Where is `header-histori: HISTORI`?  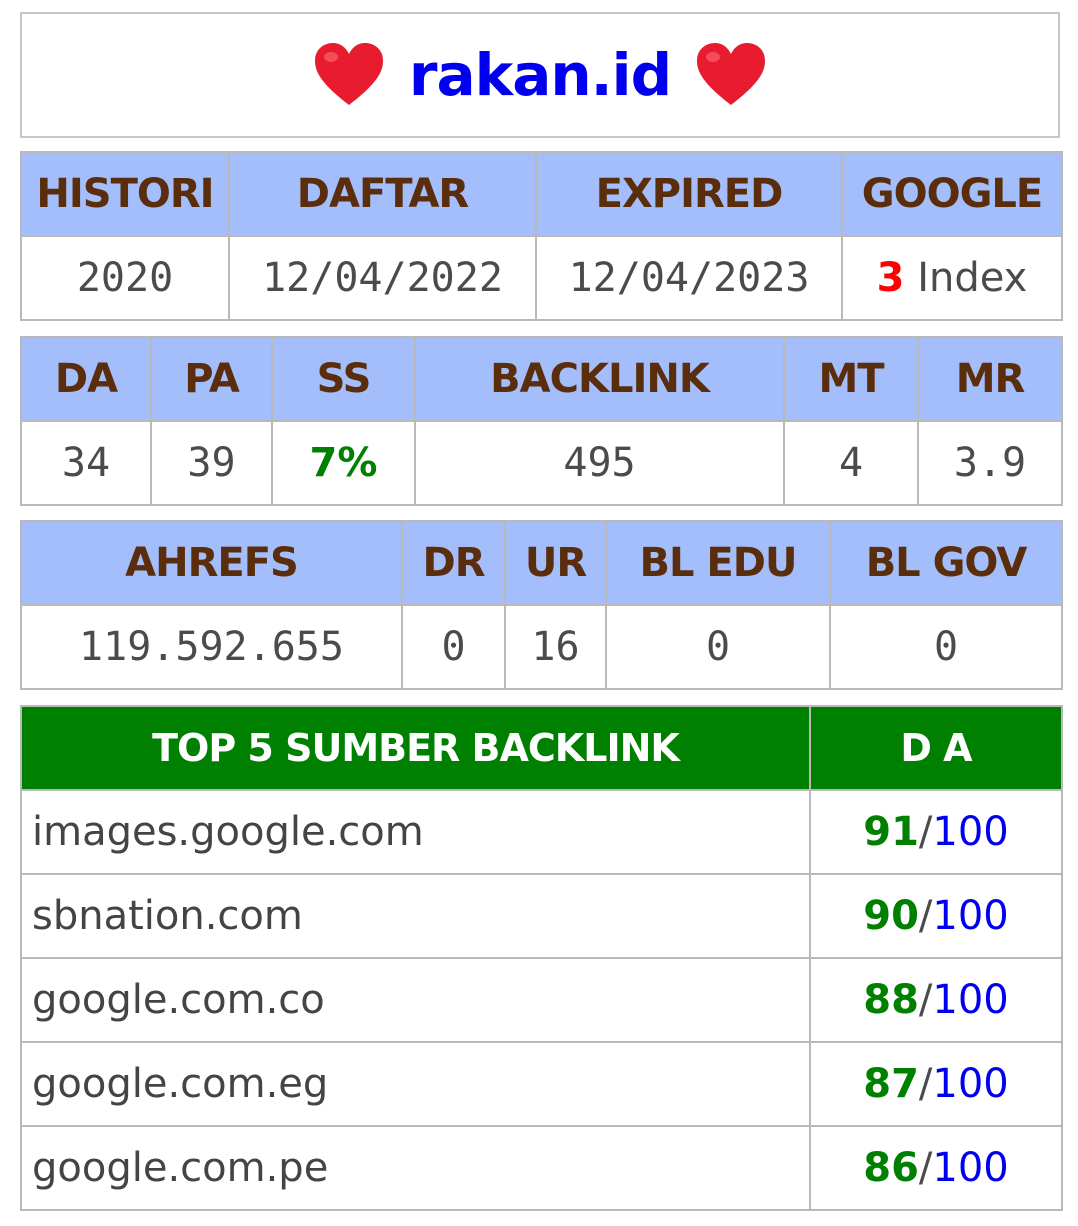 header-histori: HISTORI is located at coordinates (125, 194).